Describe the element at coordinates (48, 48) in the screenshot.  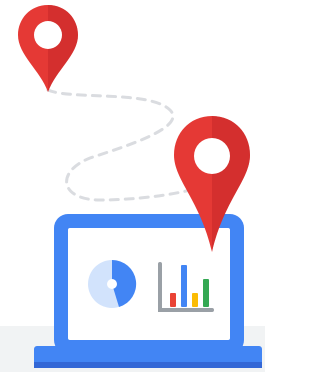
I see `map-pin-icon` at that location.